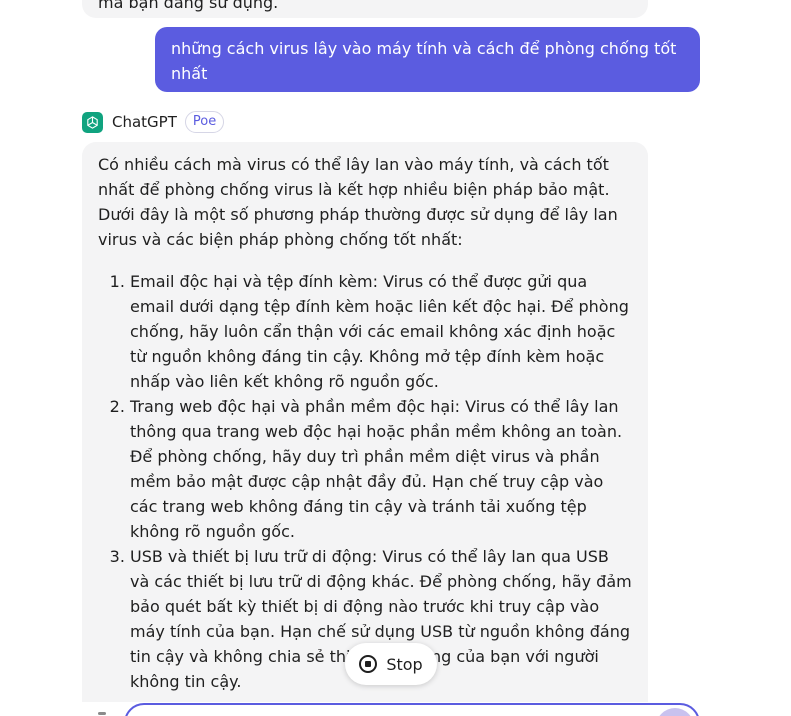  Describe the element at coordinates (102, 713) in the screenshot. I see `composer-menu-icon` at that location.